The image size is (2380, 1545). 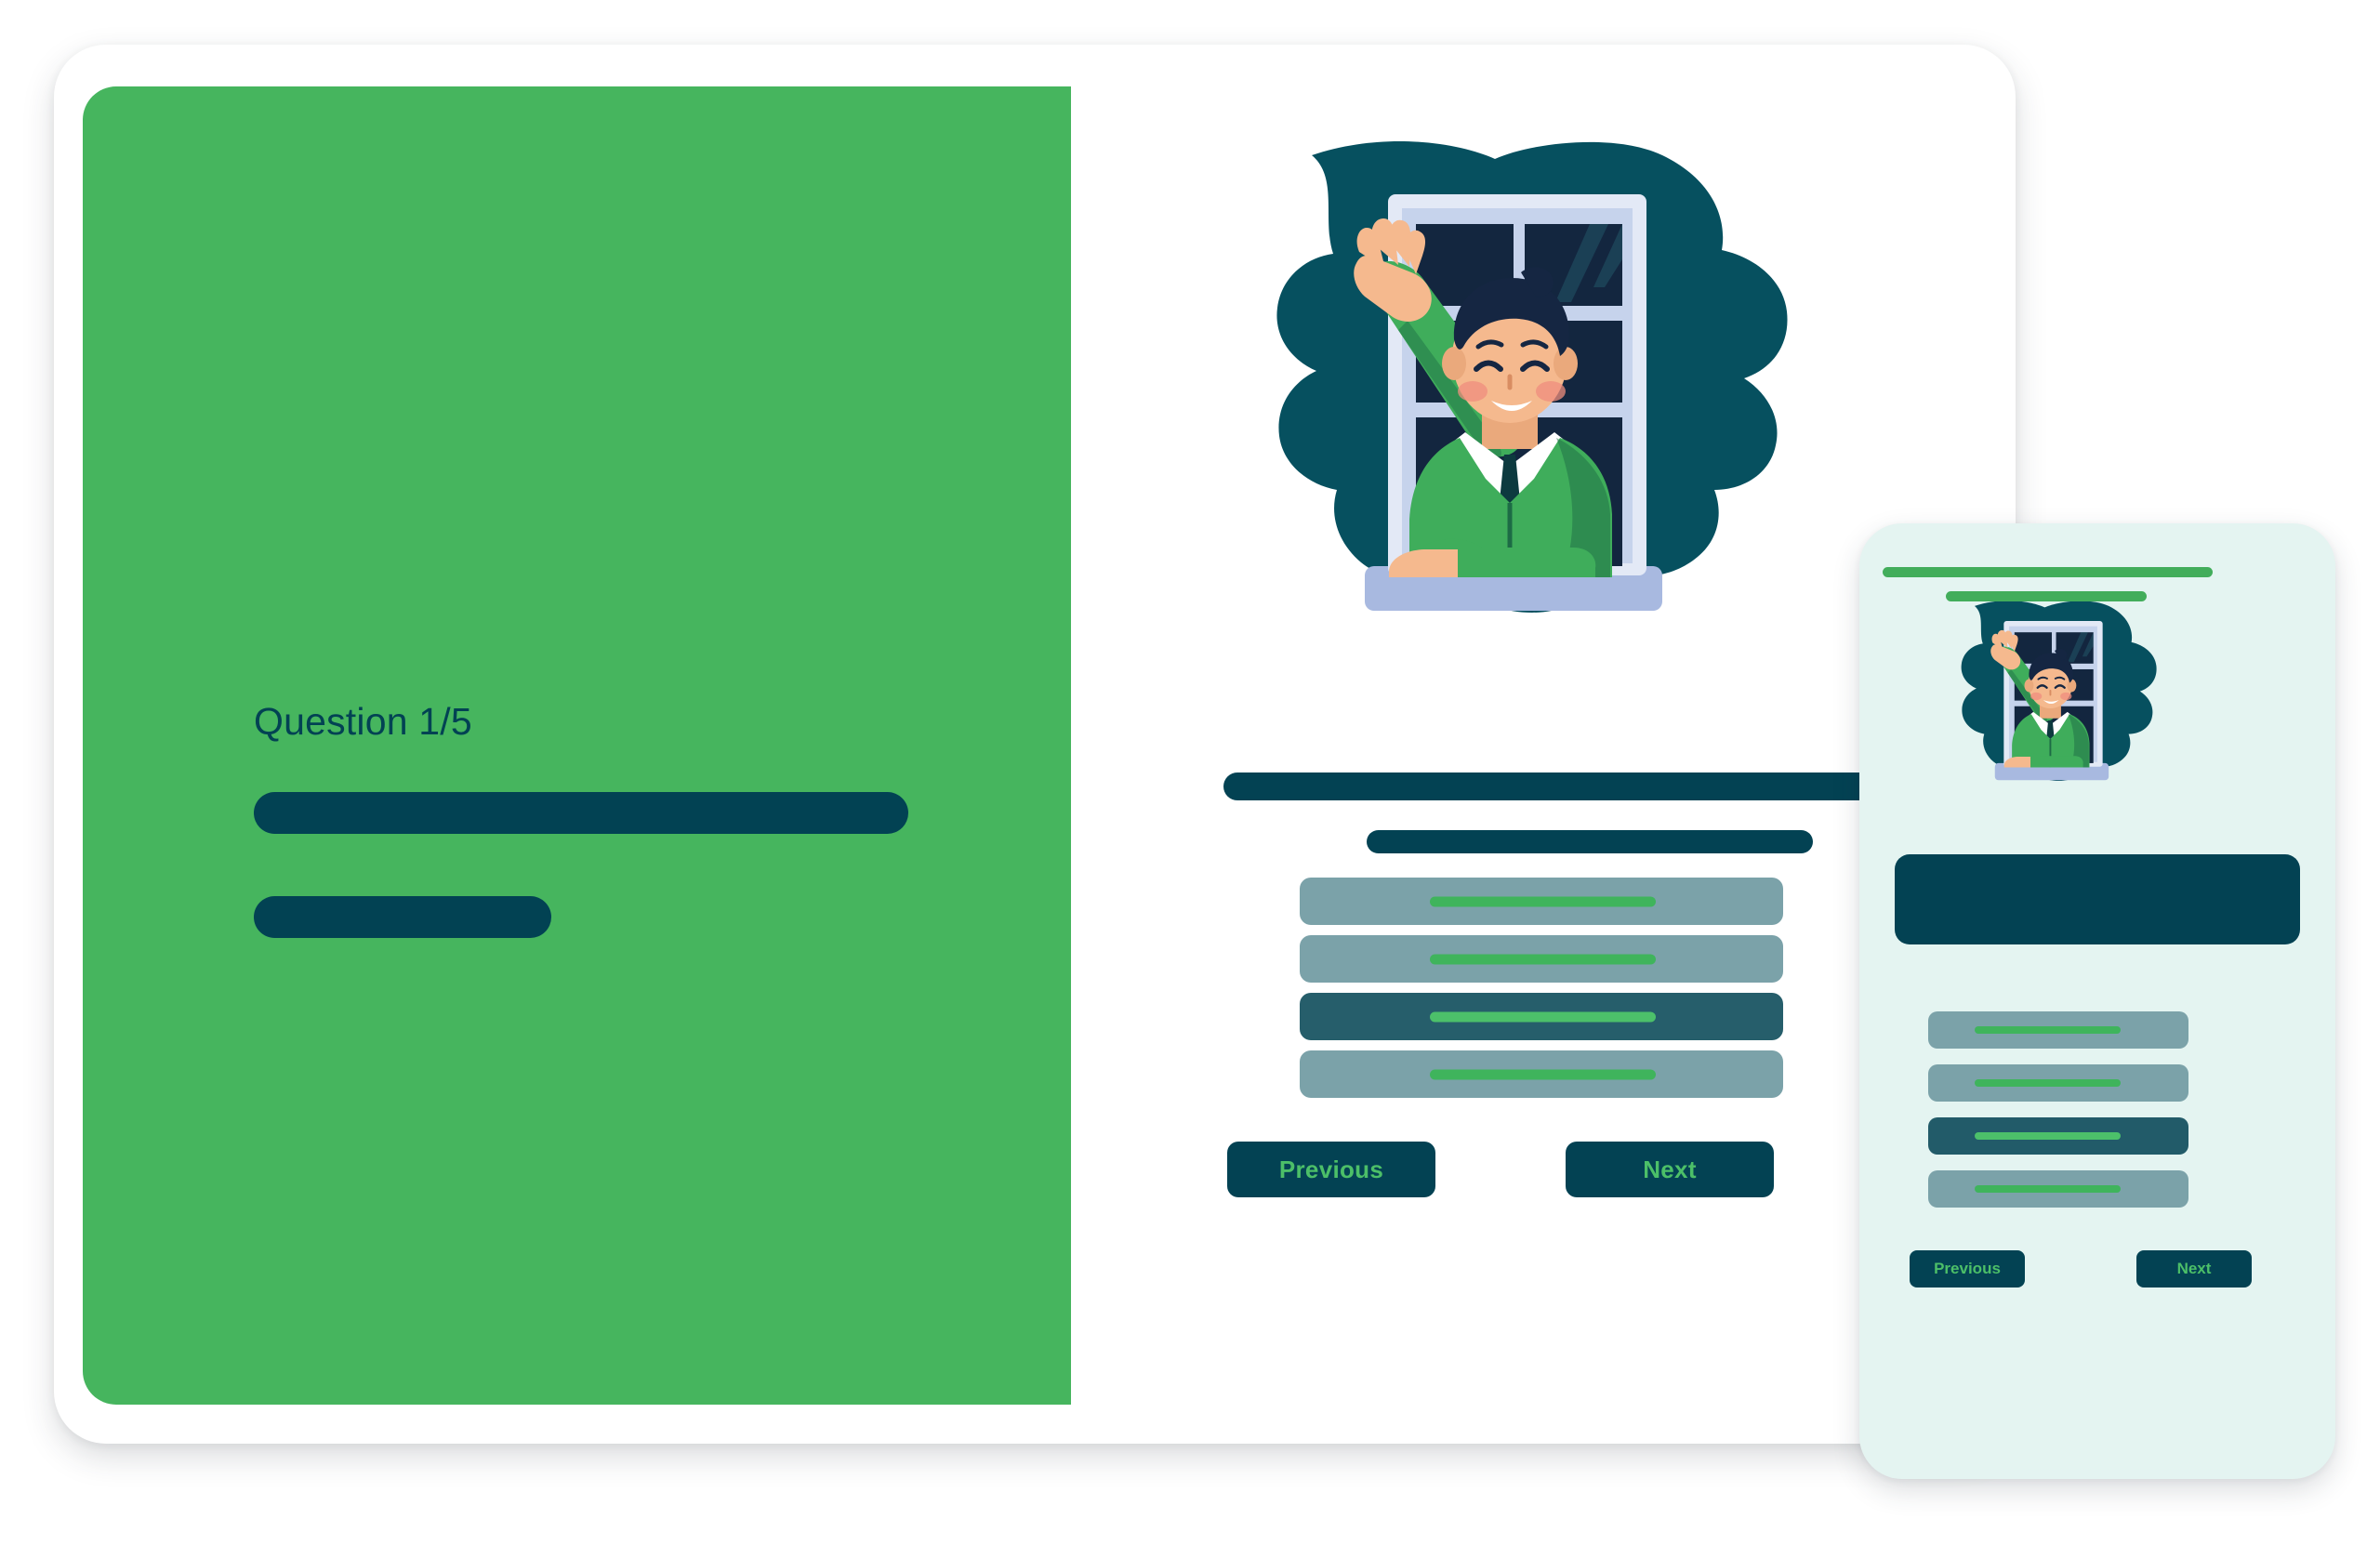 What do you see at coordinates (2097, 1001) in the screenshot?
I see `mobile-quiz-panel: Previous Next` at bounding box center [2097, 1001].